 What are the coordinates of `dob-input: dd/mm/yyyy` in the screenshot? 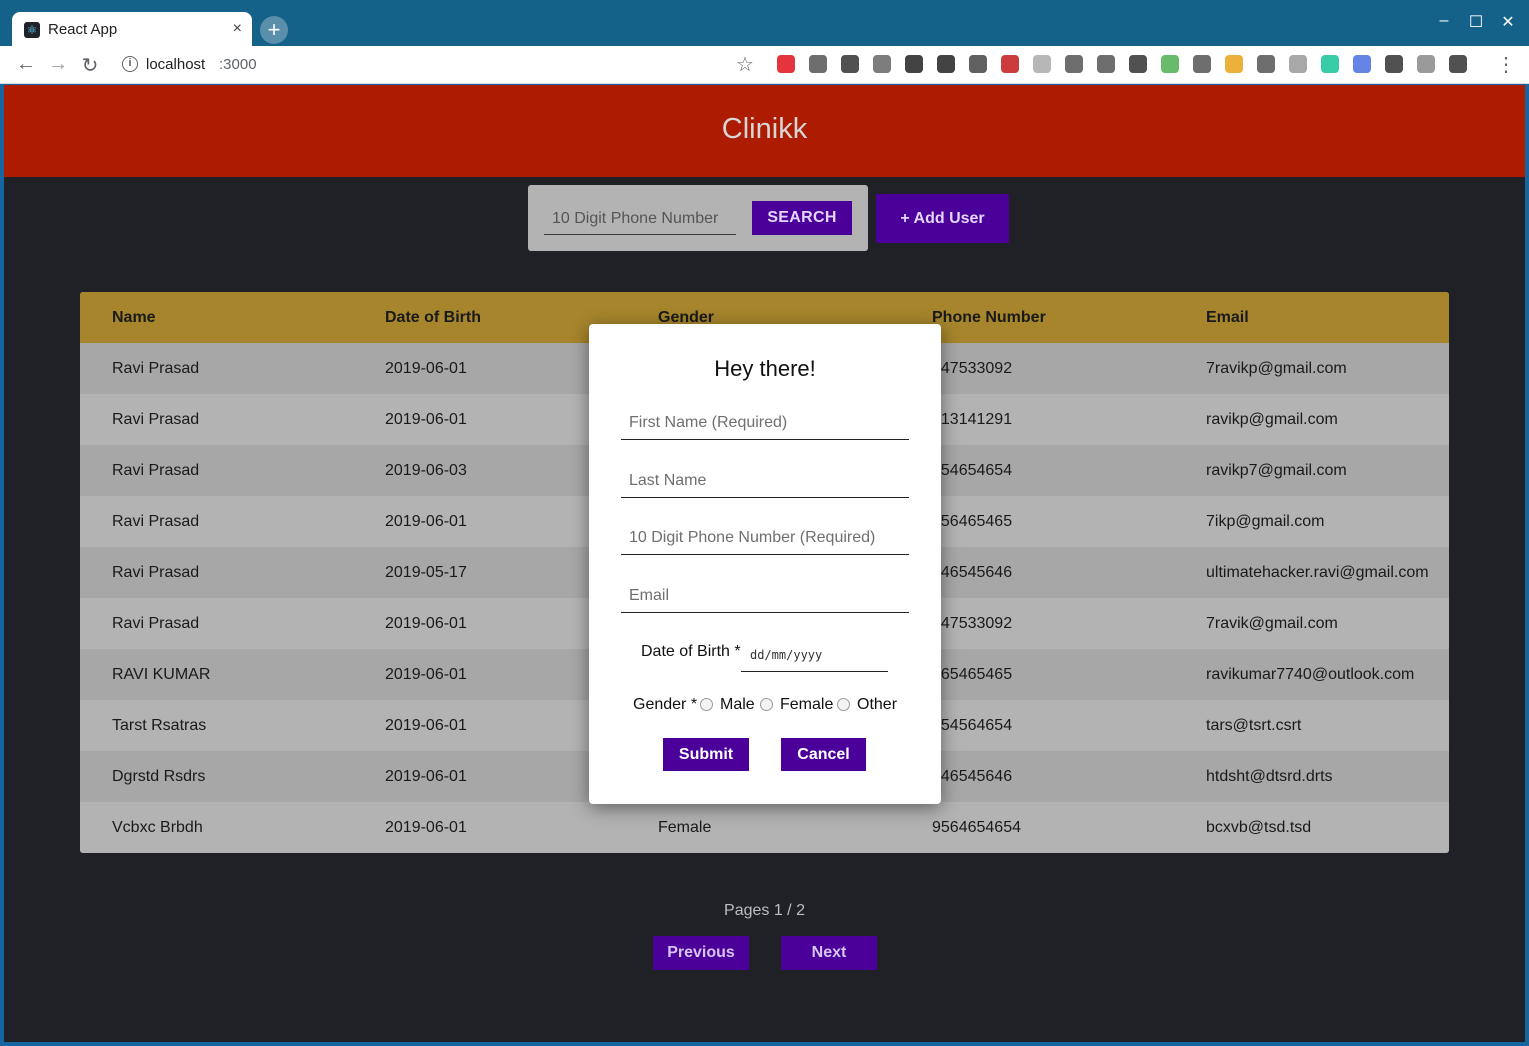 It's located at (814, 655).